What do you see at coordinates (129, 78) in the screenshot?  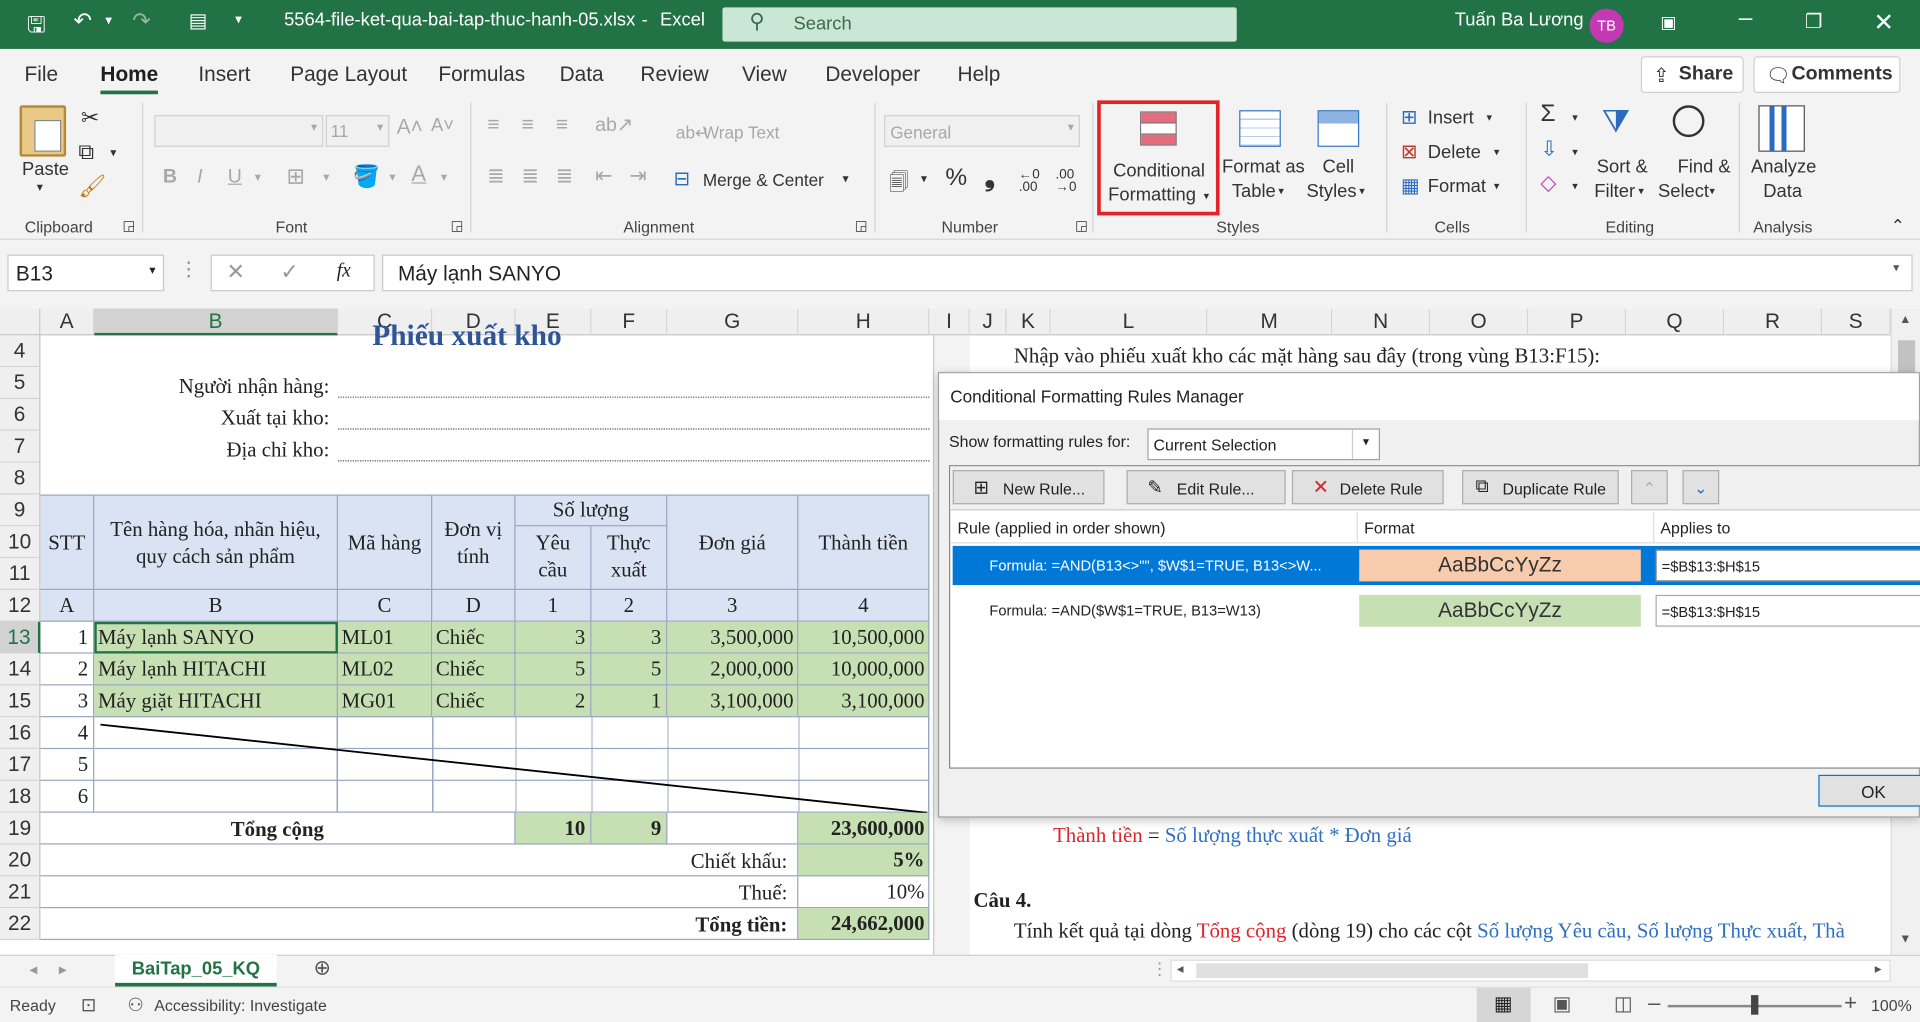 I see `tab-home: Home` at bounding box center [129, 78].